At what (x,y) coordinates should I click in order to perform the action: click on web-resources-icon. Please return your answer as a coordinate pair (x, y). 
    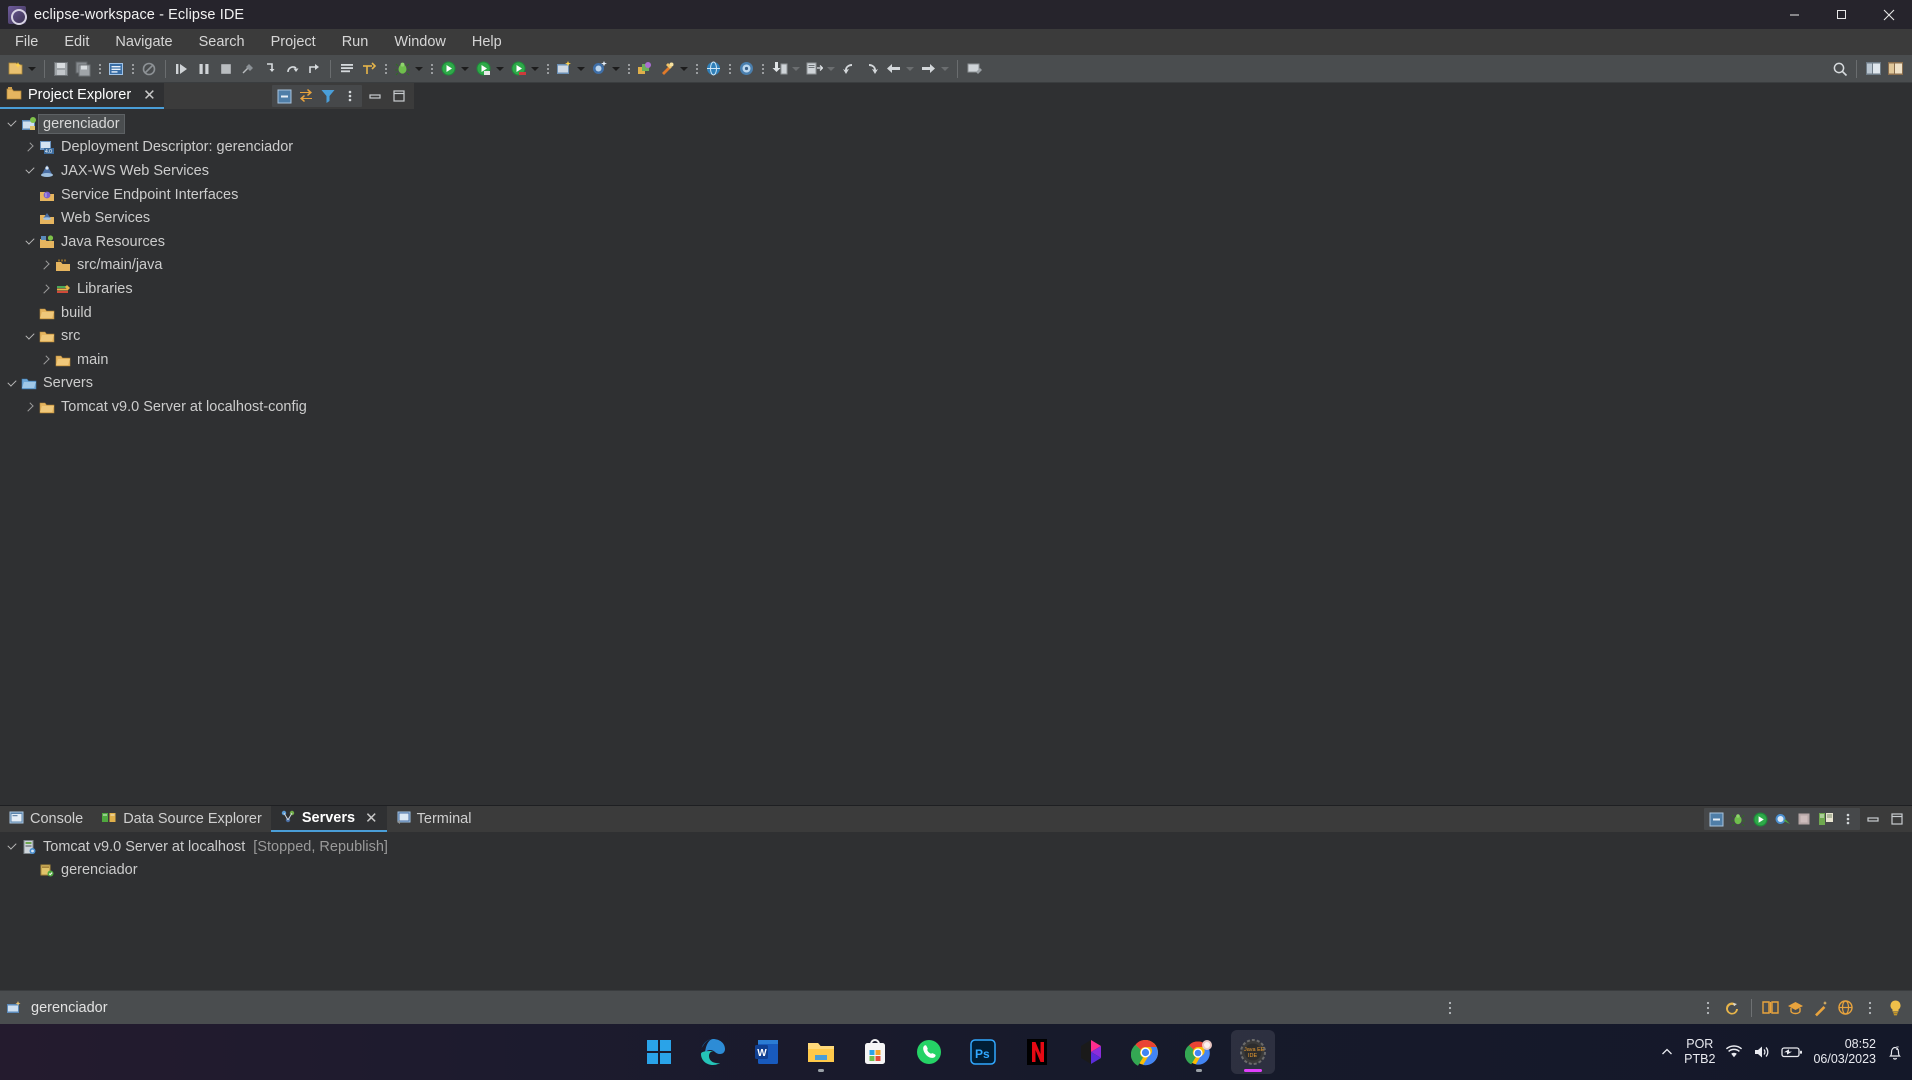
    Looking at the image, I should click on (1845, 1008).